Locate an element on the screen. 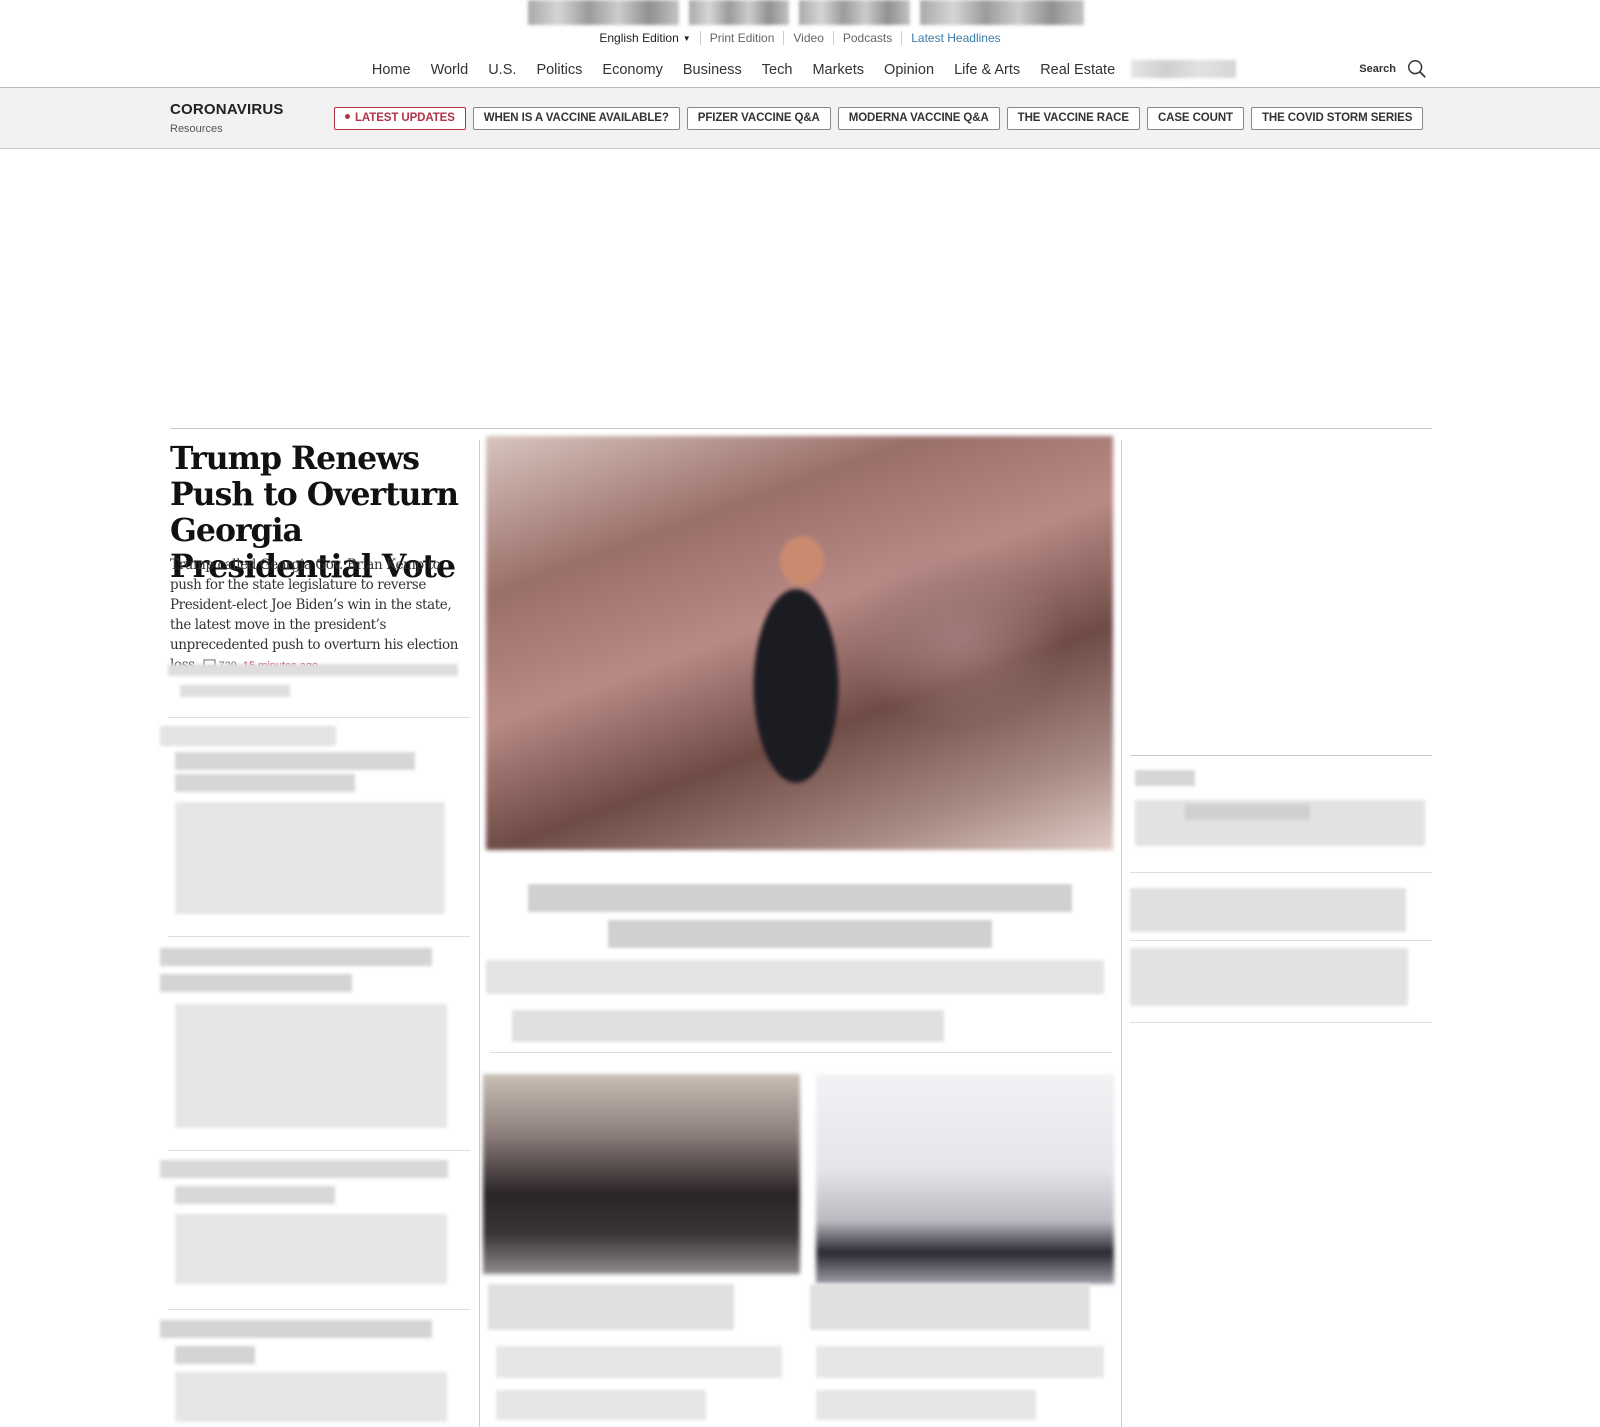 This screenshot has height=1427, width=1600. nav-item-markets: Markets is located at coordinates (838, 70).